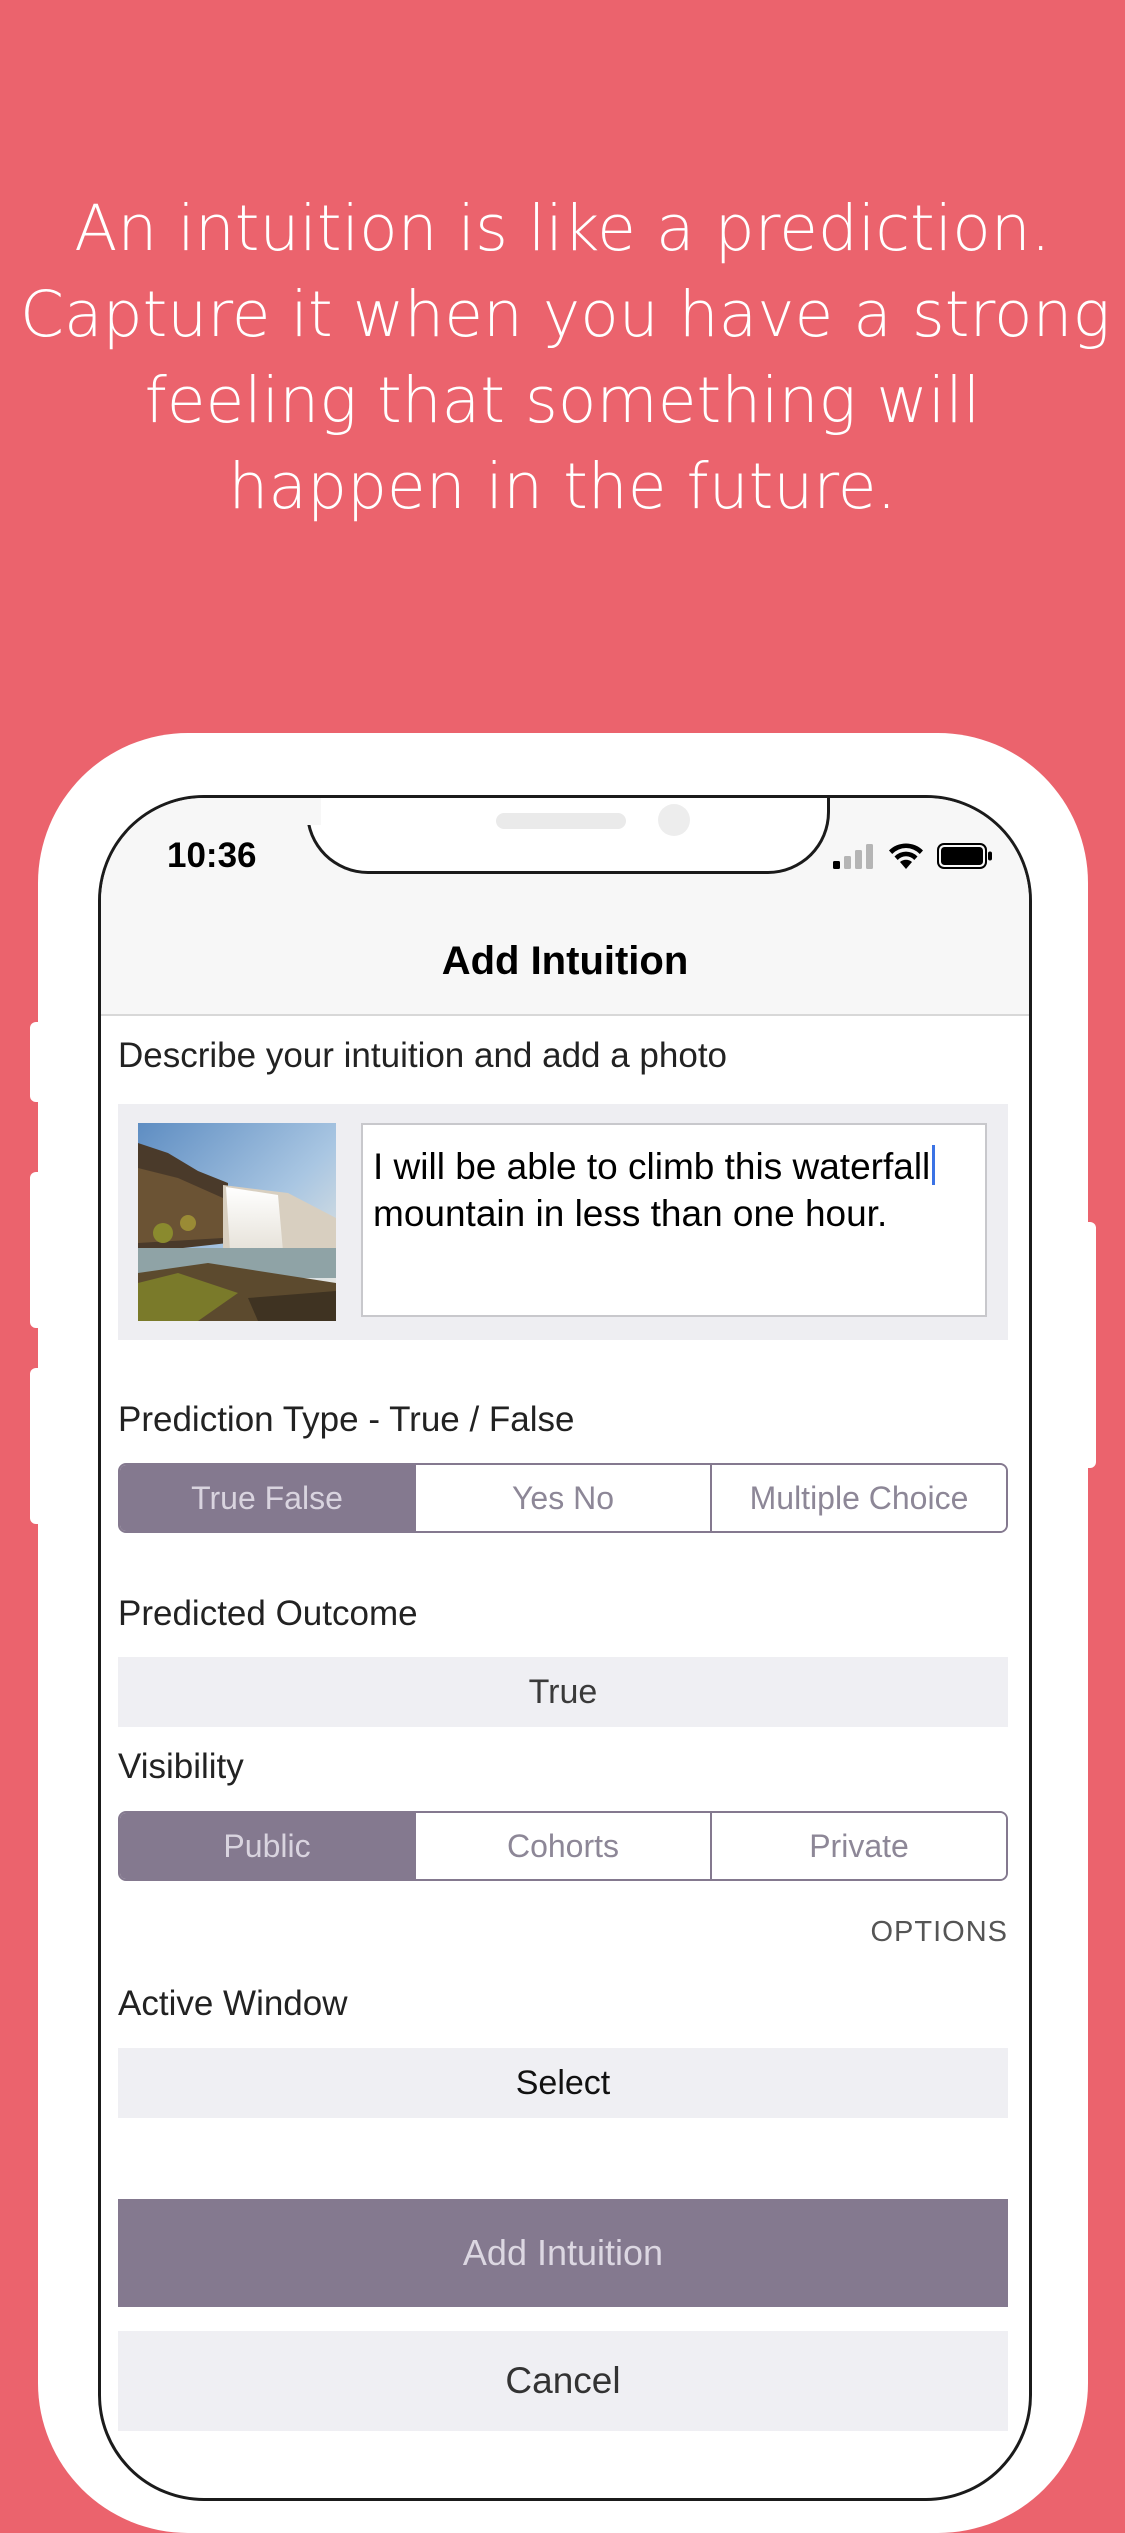 This screenshot has height=2533, width=1125. What do you see at coordinates (233, 2003) in the screenshot?
I see `active-window-label: Active Window` at bounding box center [233, 2003].